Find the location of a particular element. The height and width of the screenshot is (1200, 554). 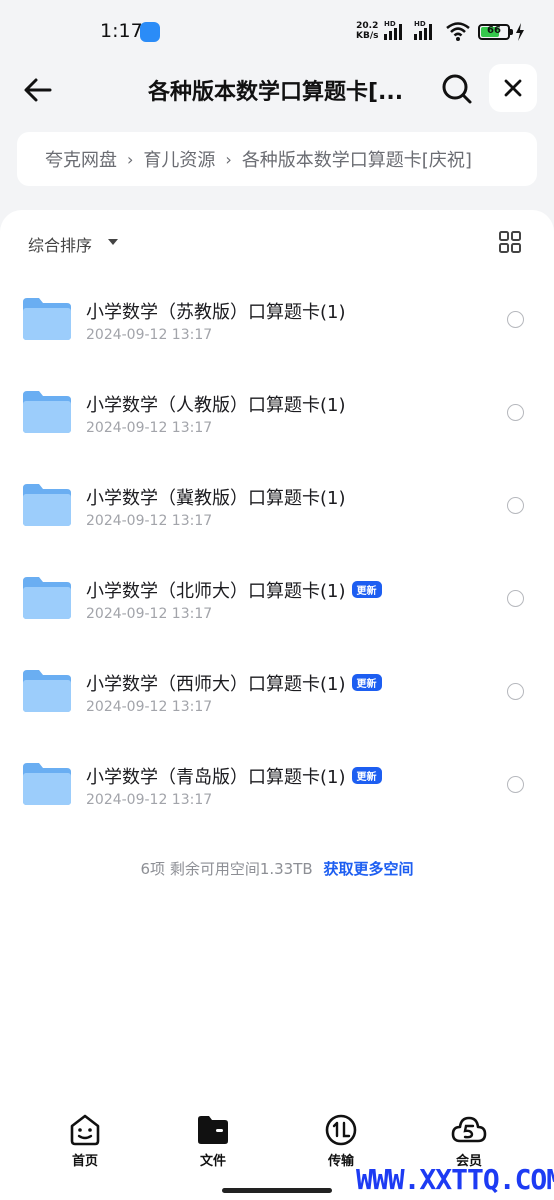

file-name: 小学数学（青岛版）口算题卡(1) 更新 is located at coordinates (234, 776).